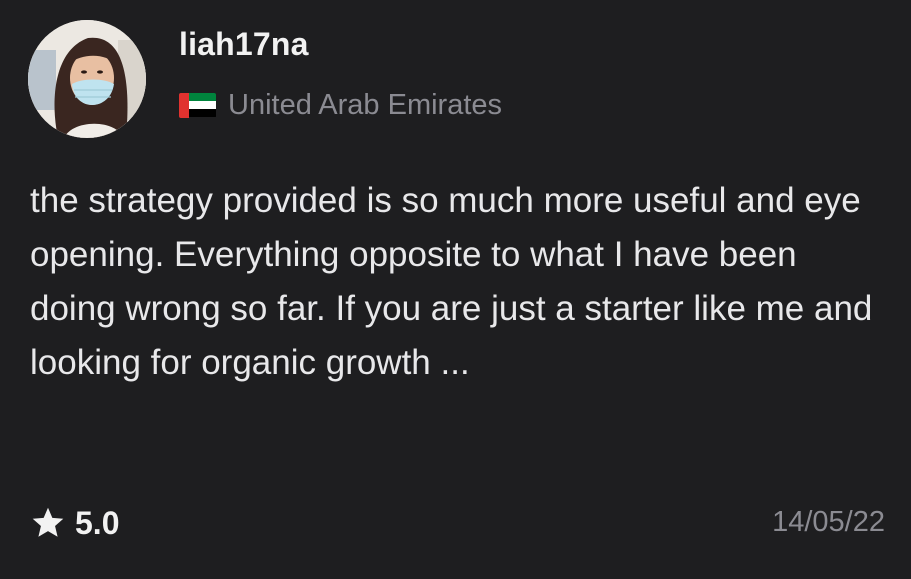  What do you see at coordinates (97, 522) in the screenshot?
I see `rating-value: 5.0` at bounding box center [97, 522].